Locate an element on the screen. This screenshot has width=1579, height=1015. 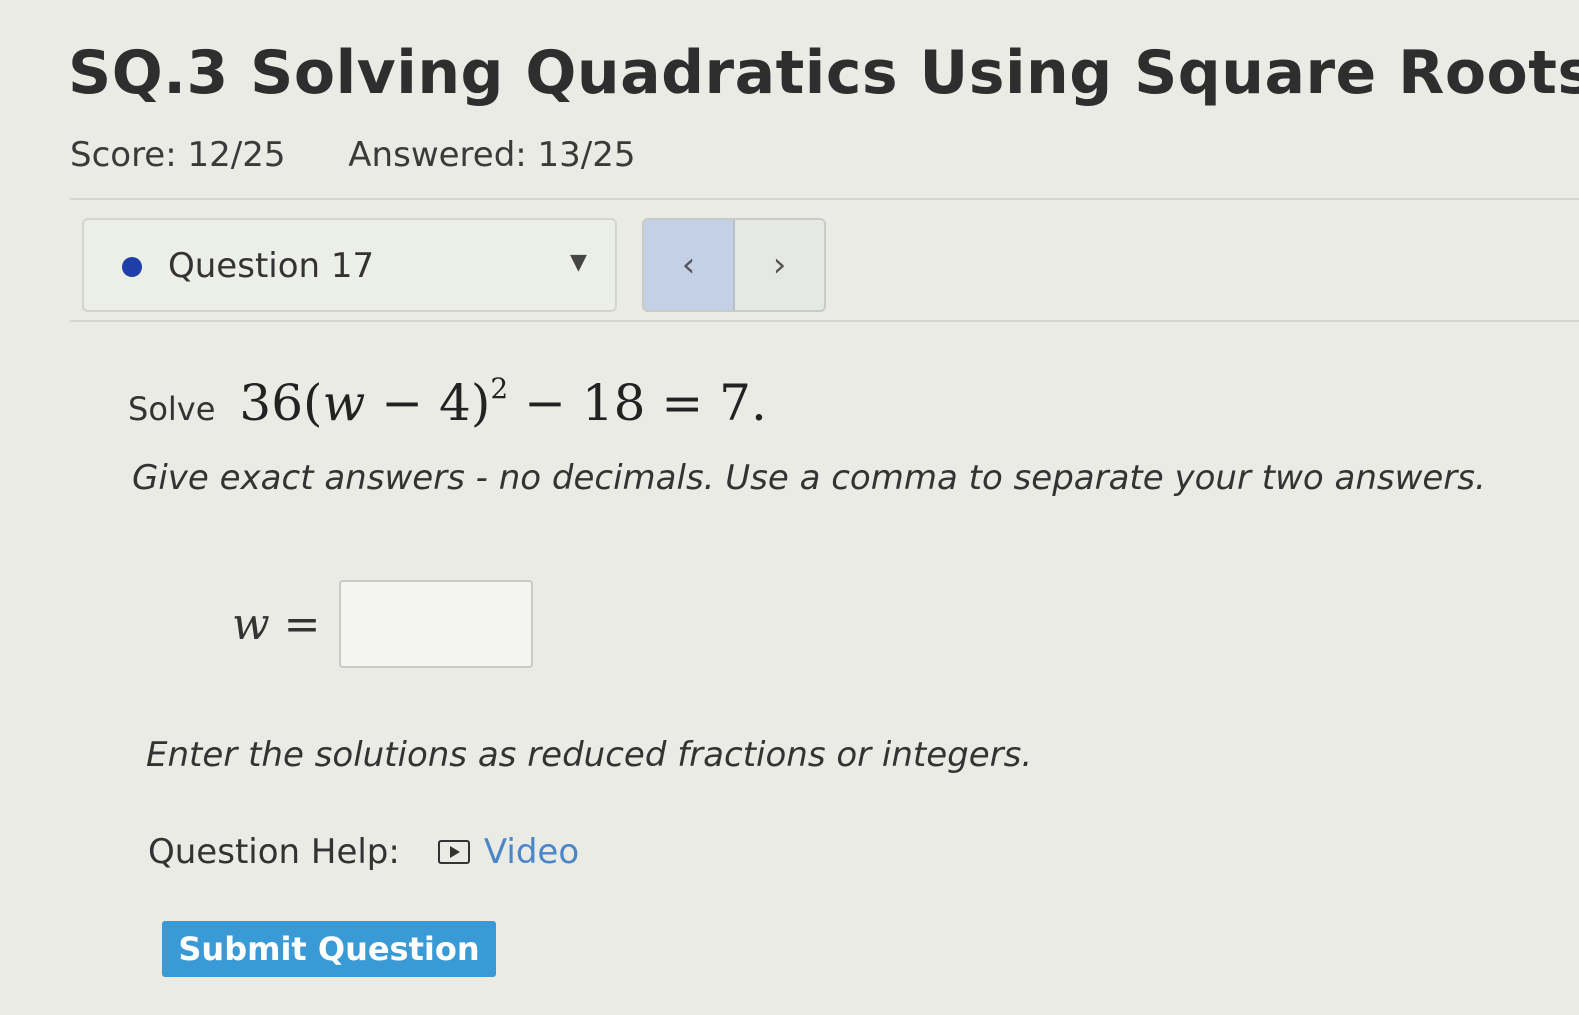
problem-statement: Solve 36(w − 4)2 − 18 = 7. is located at coordinates (447, 402).